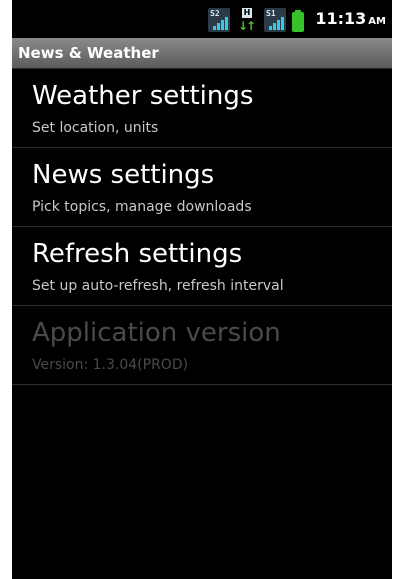  I want to click on data-transfer-icon: H ↓↑, so click(247, 20).